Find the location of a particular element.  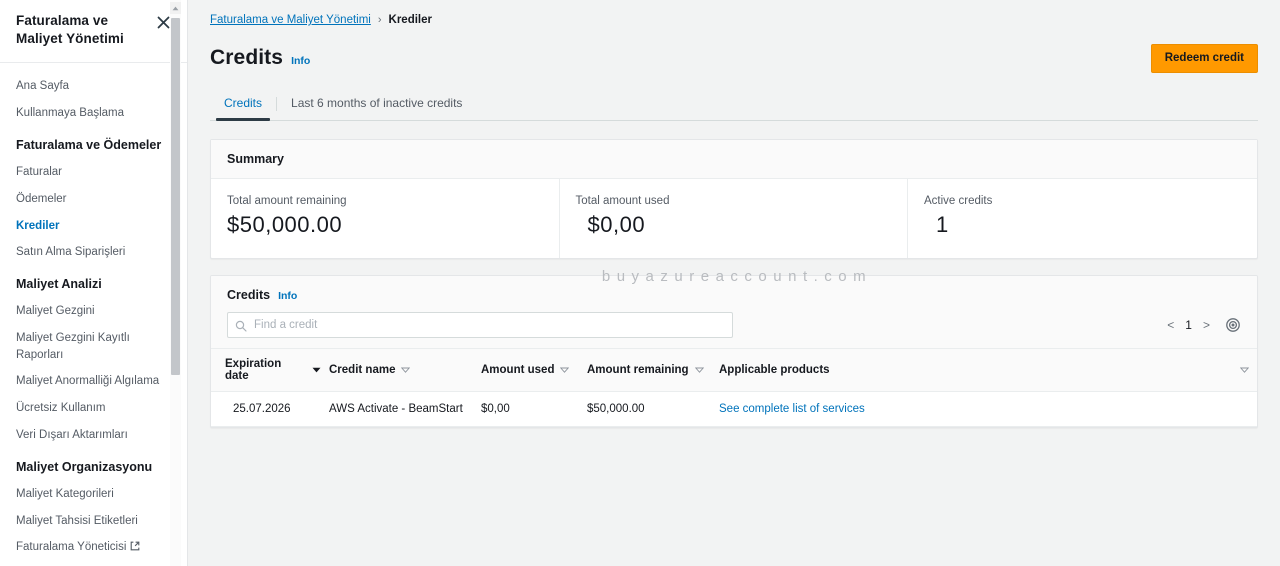

sidebar-item-veri-dışarı-aktarımları: Veri Dışarı Aktarımları is located at coordinates (93, 435).